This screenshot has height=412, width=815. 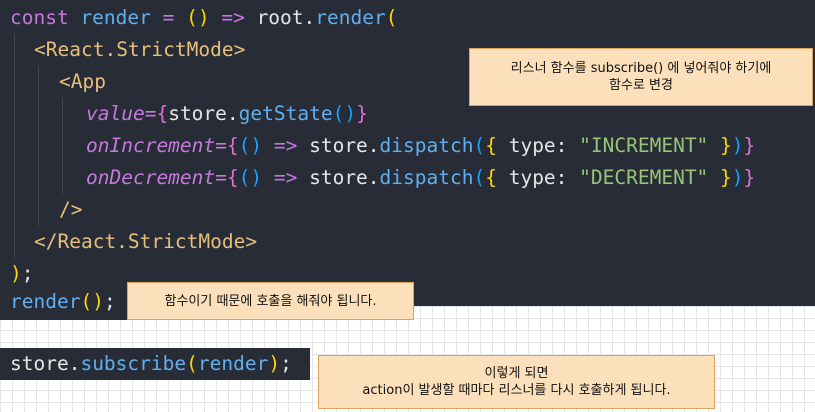 I want to click on note-line: action이 발생할 때마다 리스너를 다시 호출하게 됩니다., so click(x=516, y=390).